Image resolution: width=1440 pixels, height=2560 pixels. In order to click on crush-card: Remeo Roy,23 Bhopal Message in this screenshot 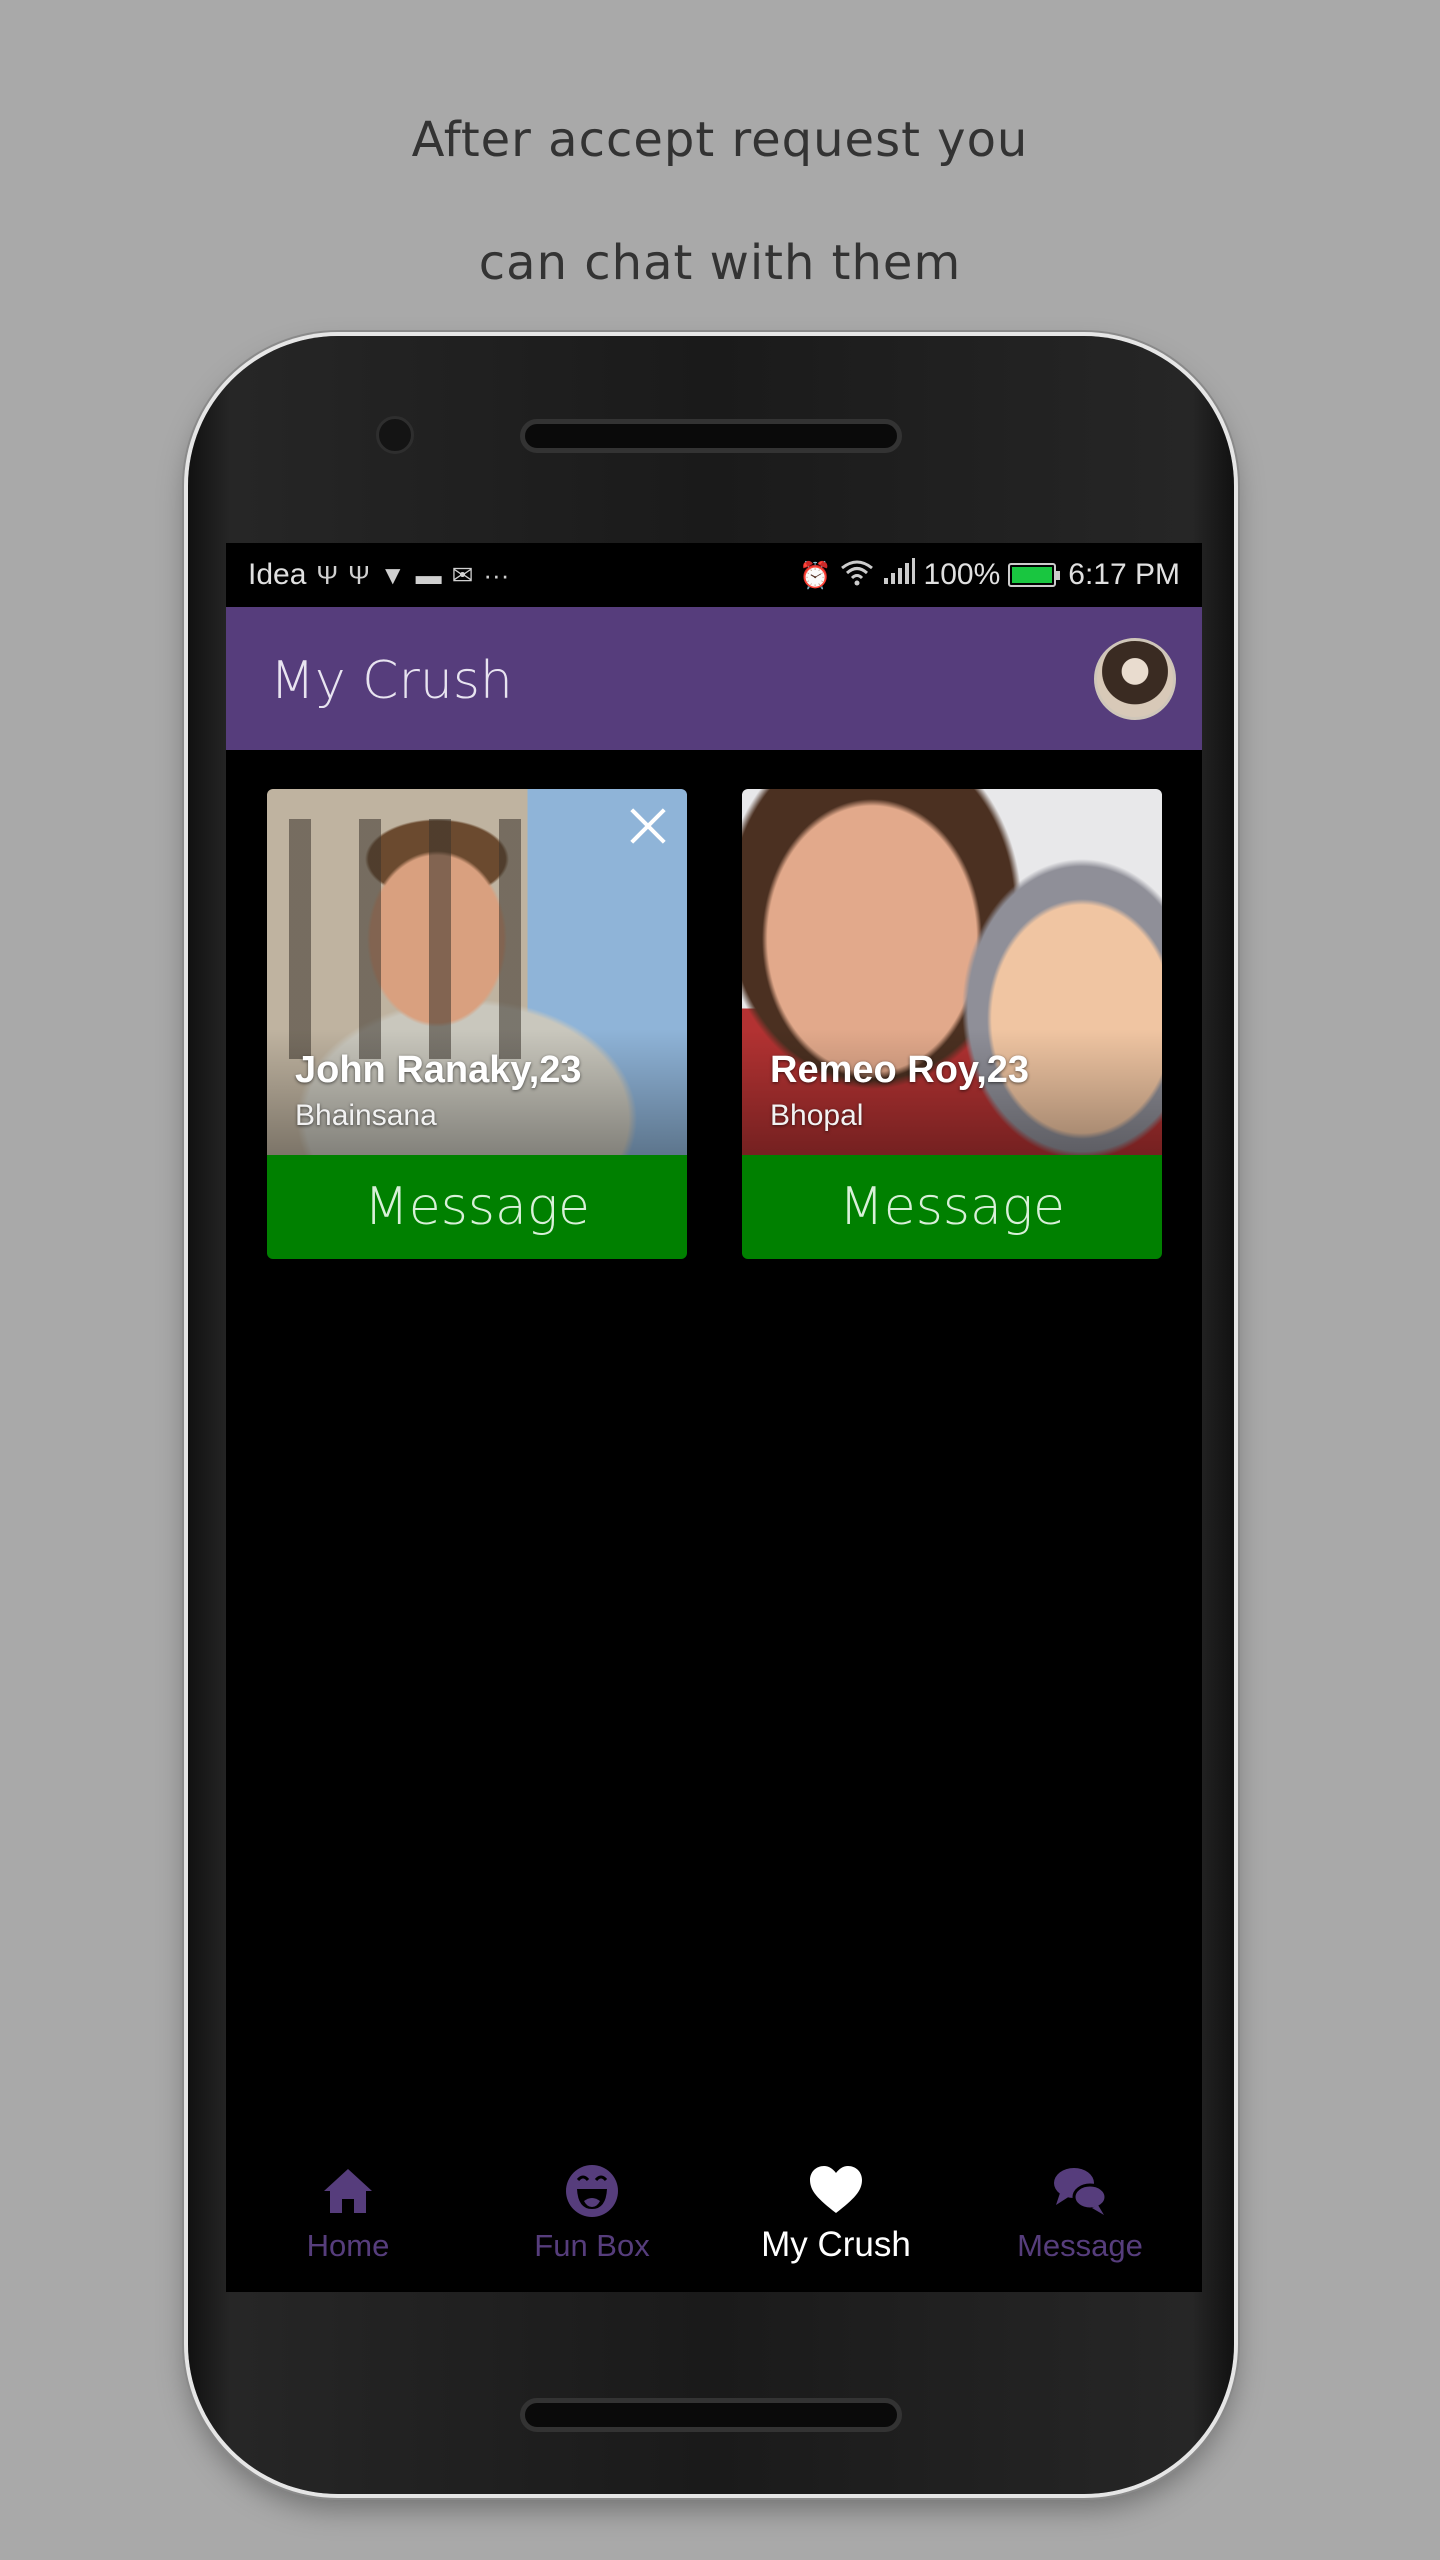, I will do `click(952, 1024)`.